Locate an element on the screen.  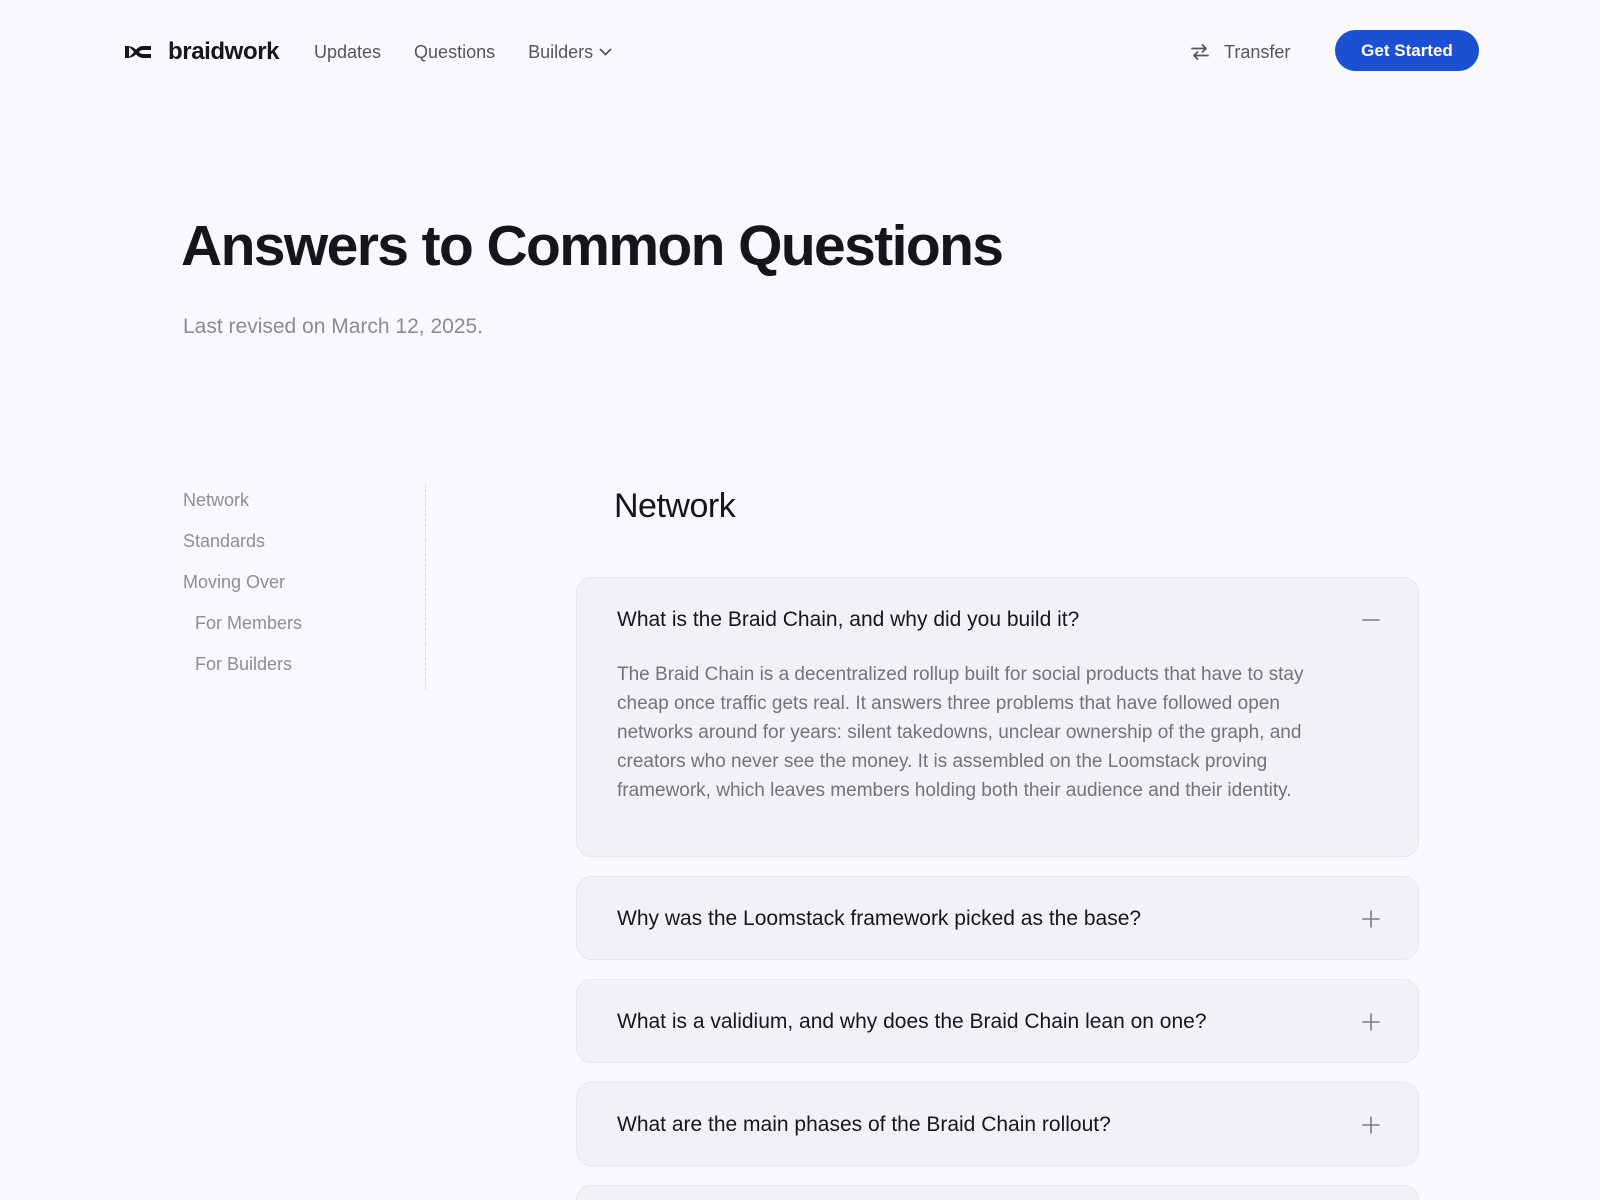
transfer-label: Transfer is located at coordinates (1257, 51).